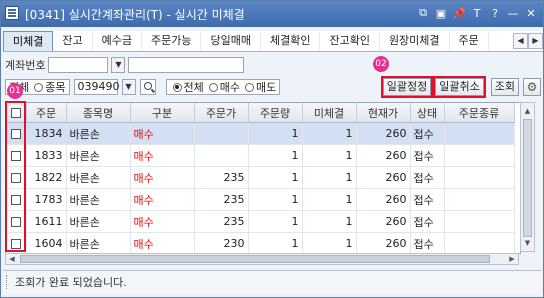 The width and height of the screenshot is (544, 298). What do you see at coordinates (15, 91) in the screenshot?
I see `callout-marker-01: 01` at bounding box center [15, 91].